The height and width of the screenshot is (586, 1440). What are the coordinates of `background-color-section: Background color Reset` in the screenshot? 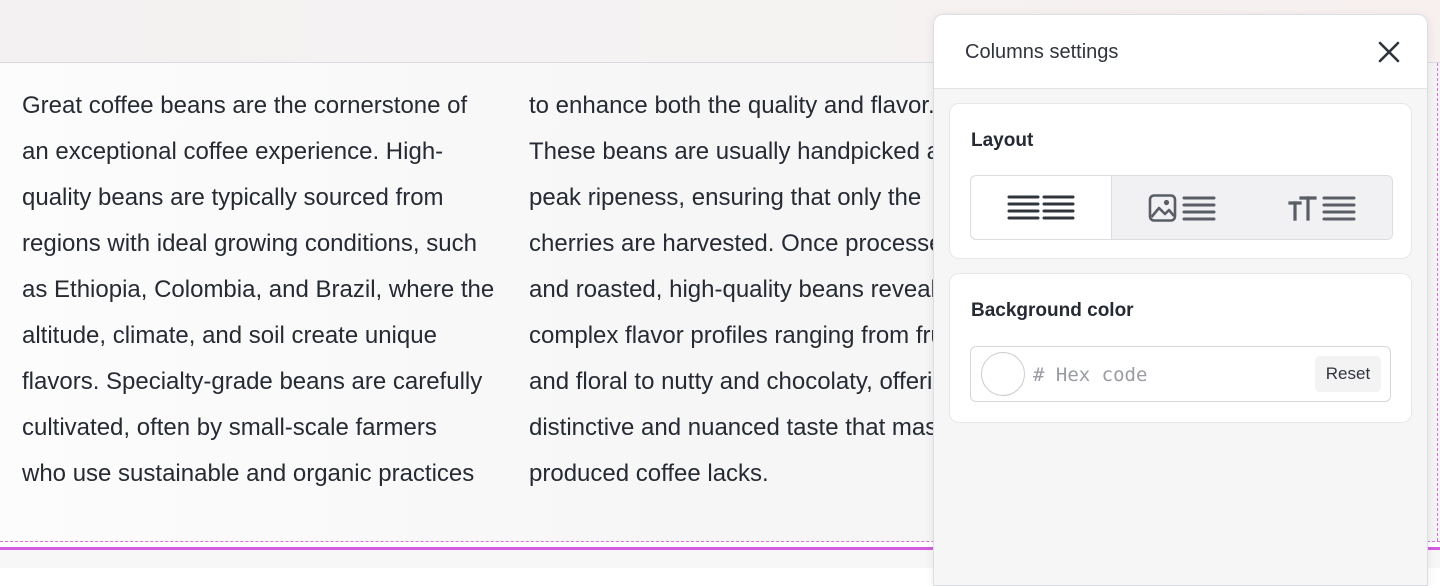 It's located at (1180, 348).